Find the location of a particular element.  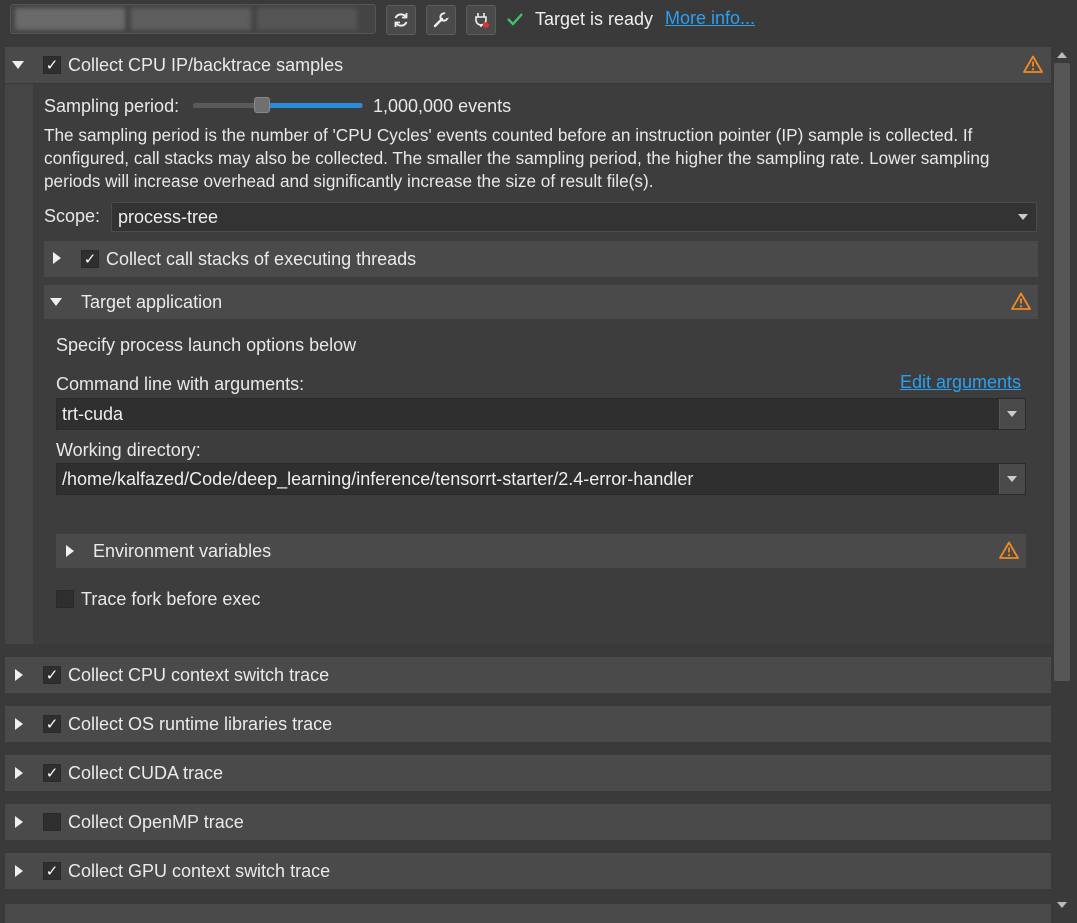

scope-select: process-tree is located at coordinates (574, 217).